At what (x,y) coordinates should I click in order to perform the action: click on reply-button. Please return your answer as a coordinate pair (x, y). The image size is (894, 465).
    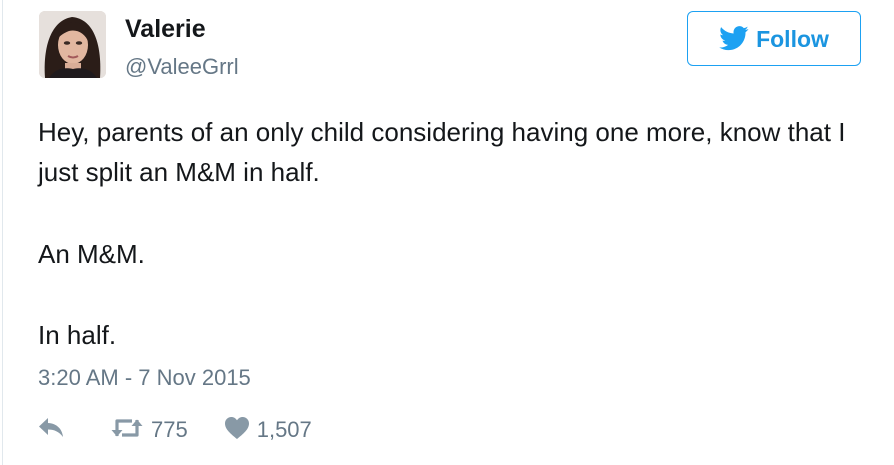
    Looking at the image, I should click on (51, 430).